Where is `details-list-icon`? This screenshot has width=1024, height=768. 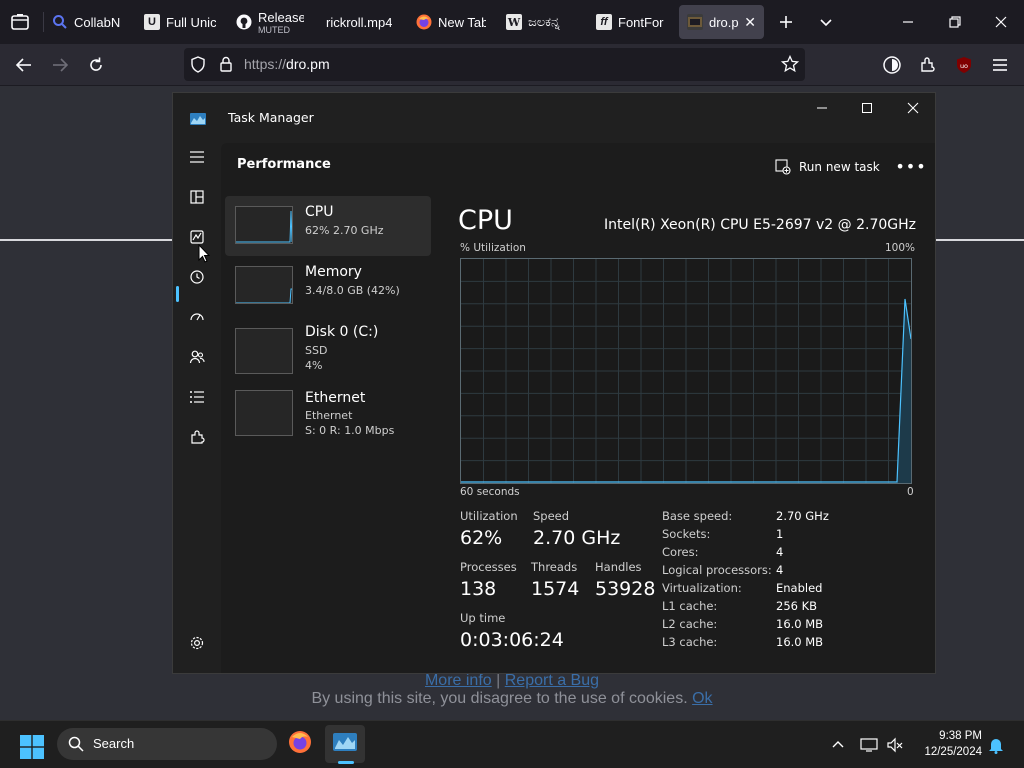
details-list-icon is located at coordinates (197, 397).